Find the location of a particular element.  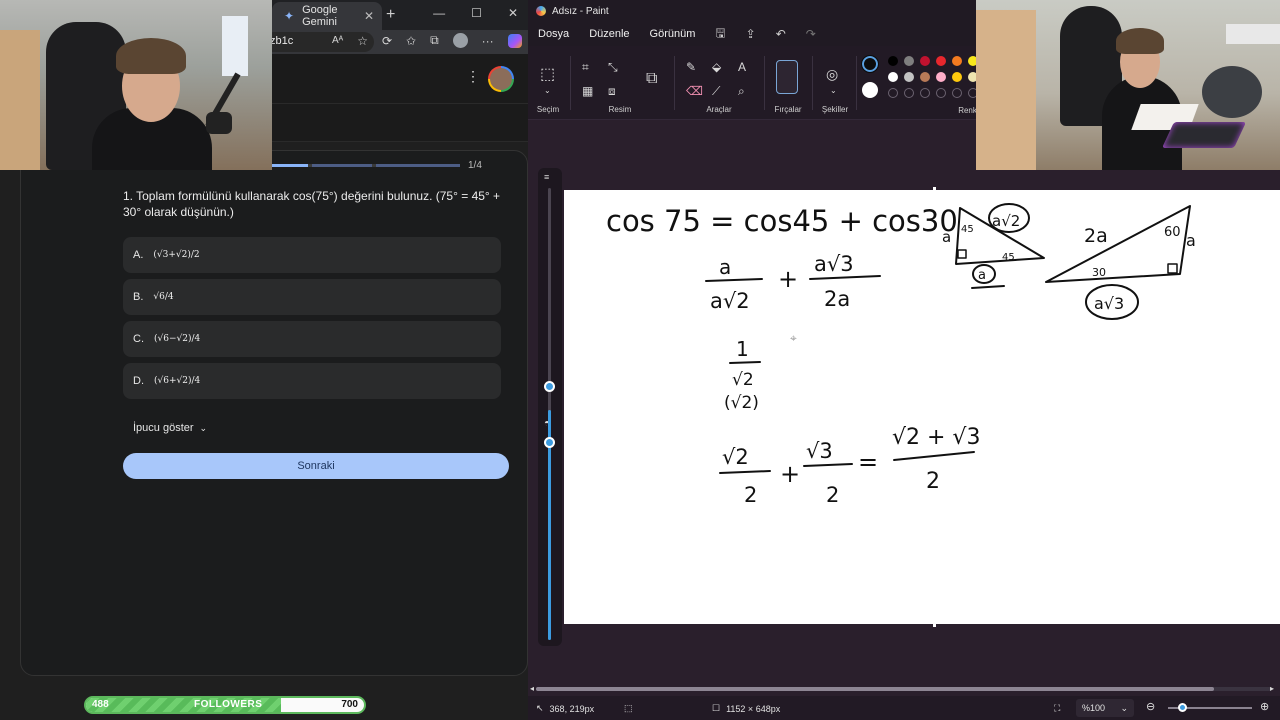

brush-icon is located at coordinates (787, 77).